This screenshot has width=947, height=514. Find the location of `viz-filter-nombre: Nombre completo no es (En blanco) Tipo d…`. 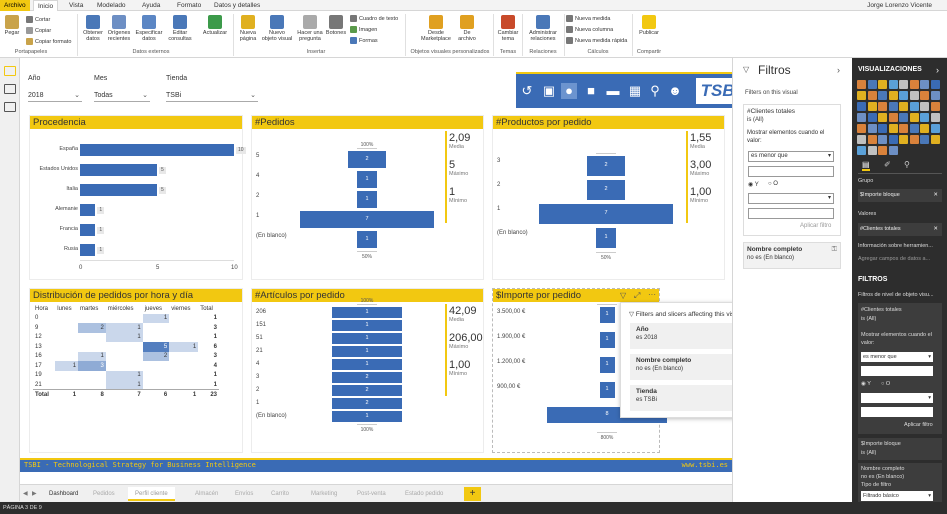

viz-filter-nombre: Nombre completo no es (En blanco) Tipo d… is located at coordinates (900, 482).